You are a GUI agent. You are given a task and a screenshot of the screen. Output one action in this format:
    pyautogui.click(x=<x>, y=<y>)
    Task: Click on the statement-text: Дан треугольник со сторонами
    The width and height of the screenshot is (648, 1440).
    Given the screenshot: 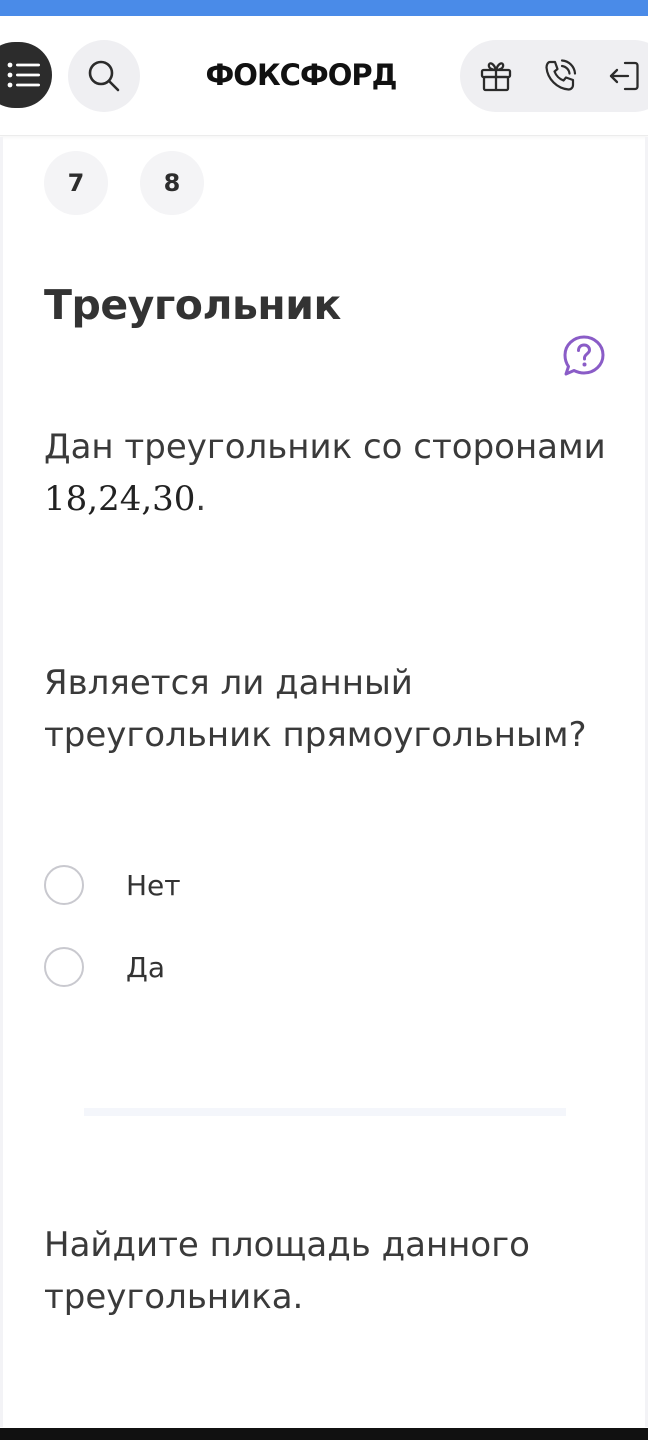 What is the action you would take?
    pyautogui.click(x=325, y=447)
    